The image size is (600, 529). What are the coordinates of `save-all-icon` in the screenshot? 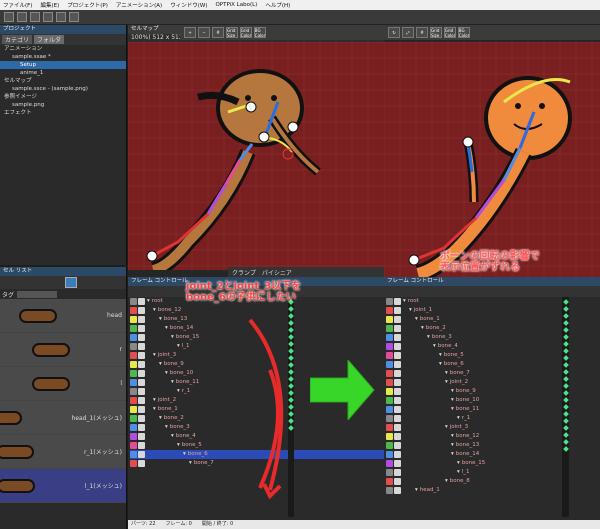 It's located at (48, 17).